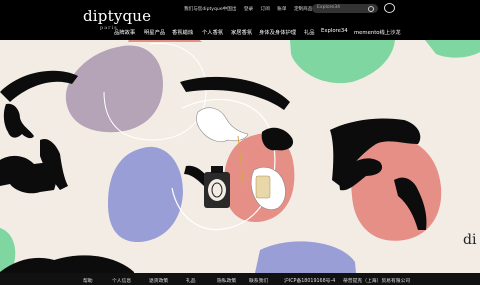 Image resolution: width=480 pixels, height=285 pixels. What do you see at coordinates (371, 9) in the screenshot?
I see `search-icon` at bounding box center [371, 9].